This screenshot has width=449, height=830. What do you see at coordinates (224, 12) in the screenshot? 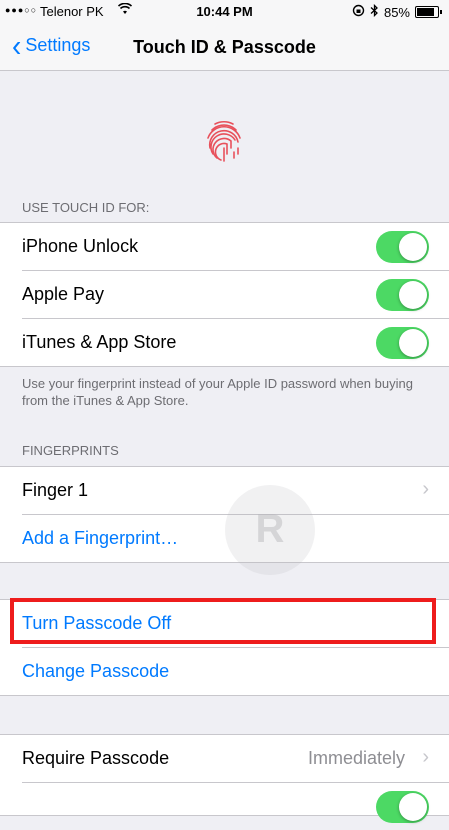
I see `status-bar: ●●●○○ Telenor PK 10:44 PM 85%` at bounding box center [224, 12].